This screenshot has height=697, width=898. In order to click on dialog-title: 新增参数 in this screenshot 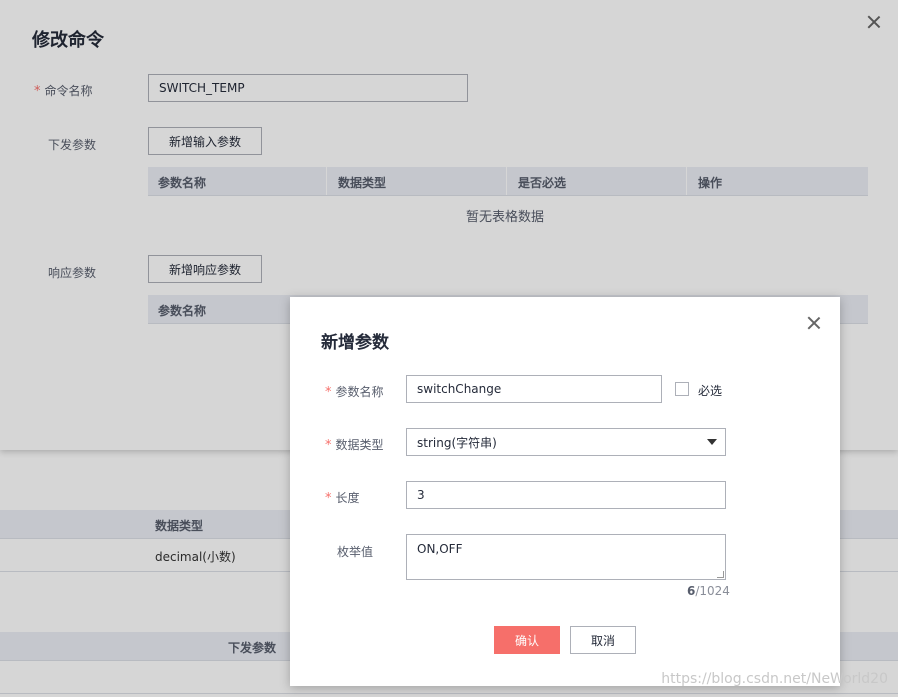, I will do `click(355, 343)`.